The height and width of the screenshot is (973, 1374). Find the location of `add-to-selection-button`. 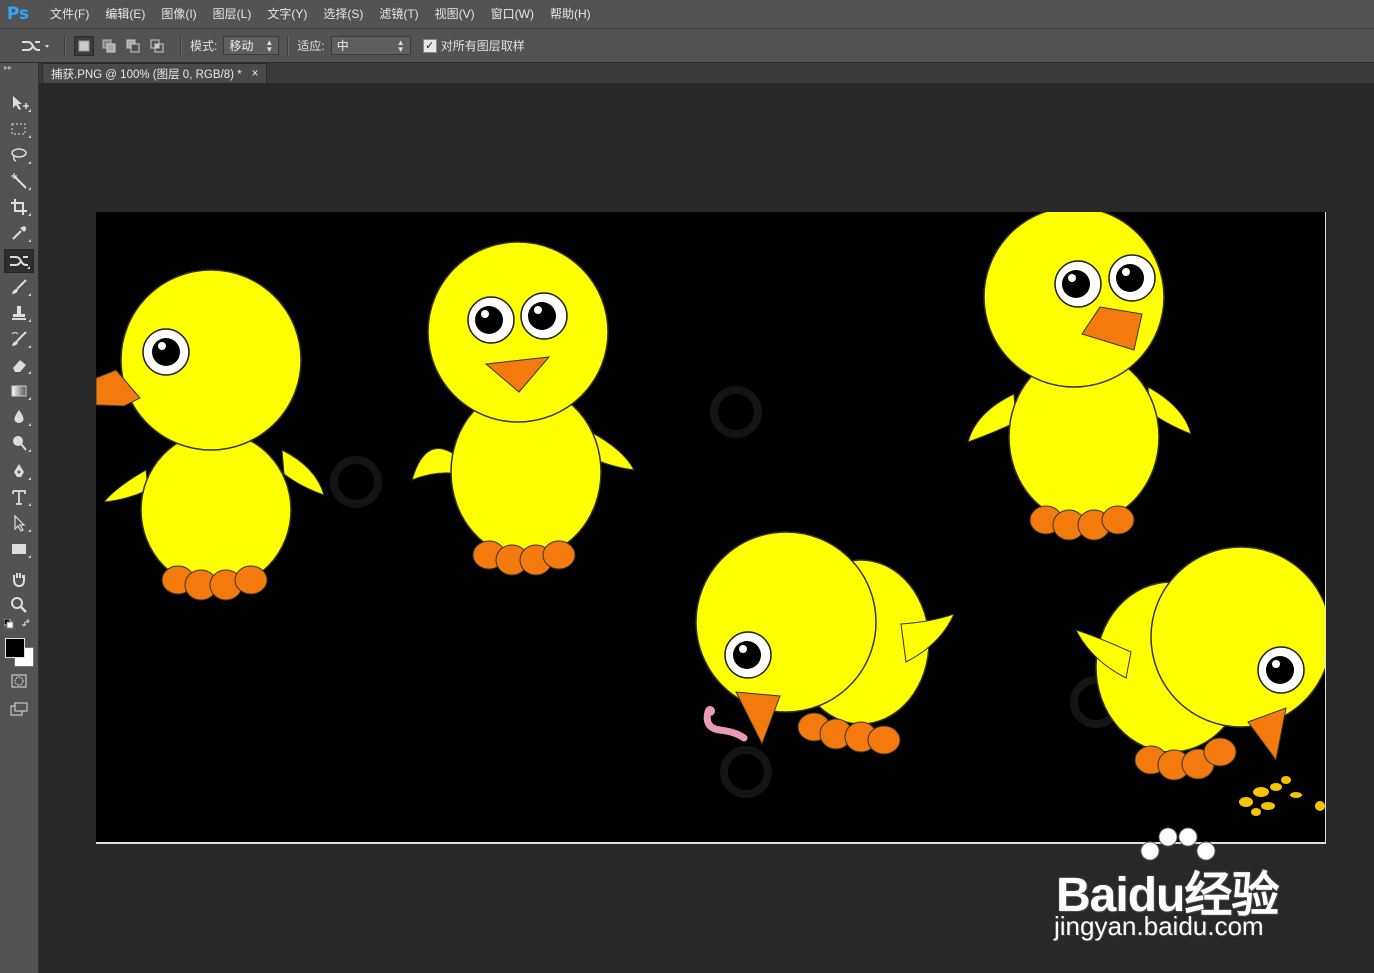

add-to-selection-button is located at coordinates (109, 46).